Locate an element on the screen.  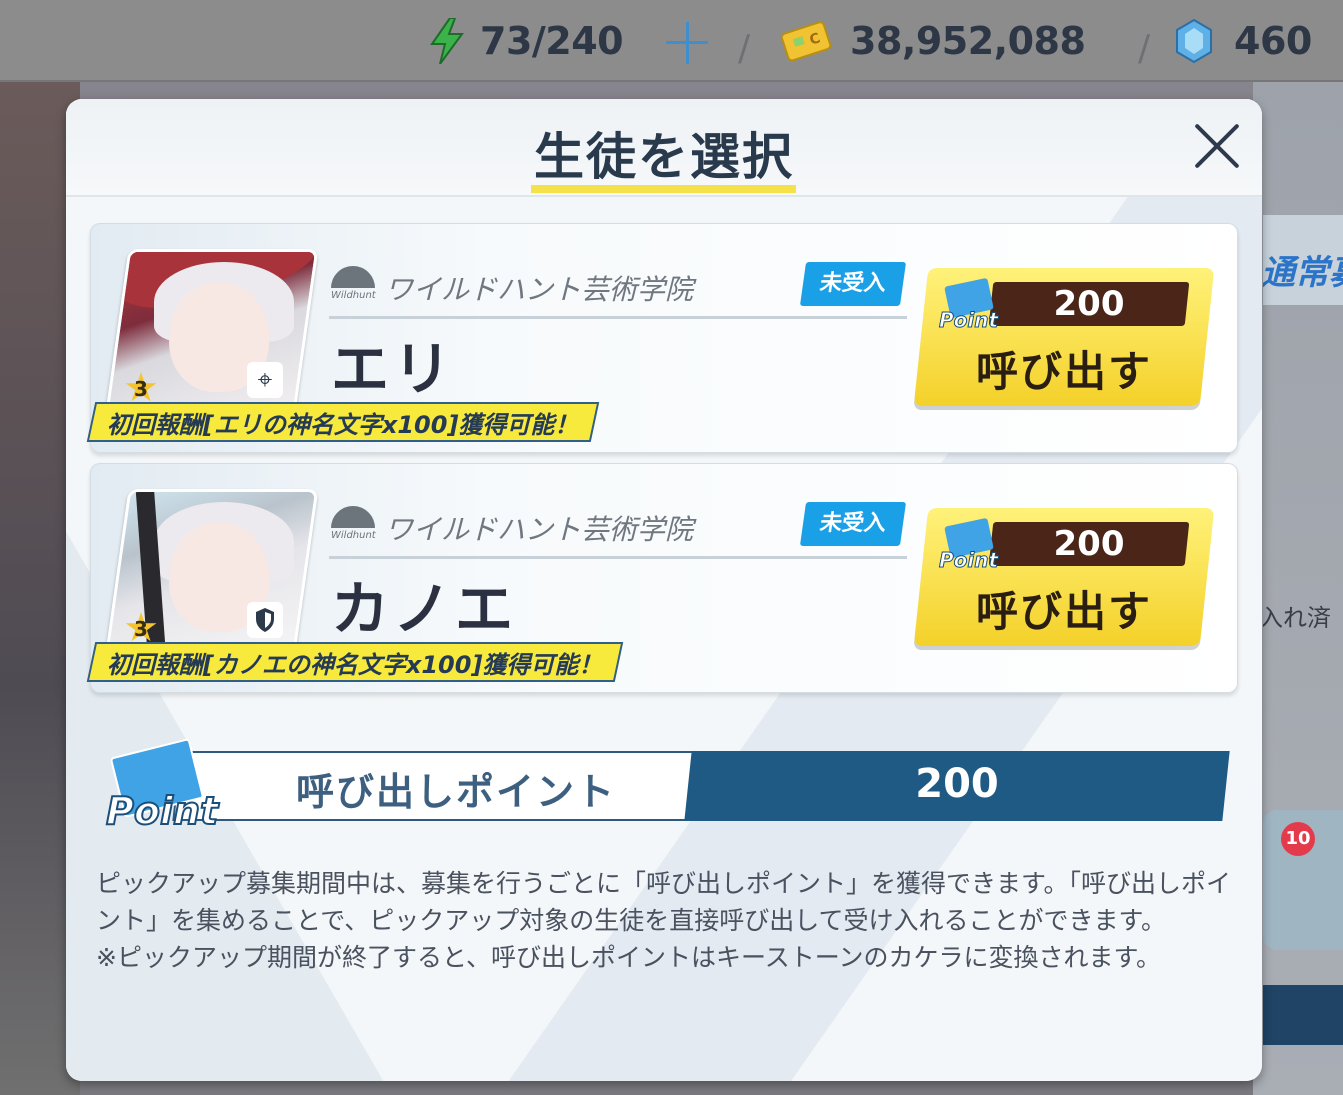
first-reward-banner: 初回報酬[カノエの神名文字x100]獲得可能！ is located at coordinates (354, 662).